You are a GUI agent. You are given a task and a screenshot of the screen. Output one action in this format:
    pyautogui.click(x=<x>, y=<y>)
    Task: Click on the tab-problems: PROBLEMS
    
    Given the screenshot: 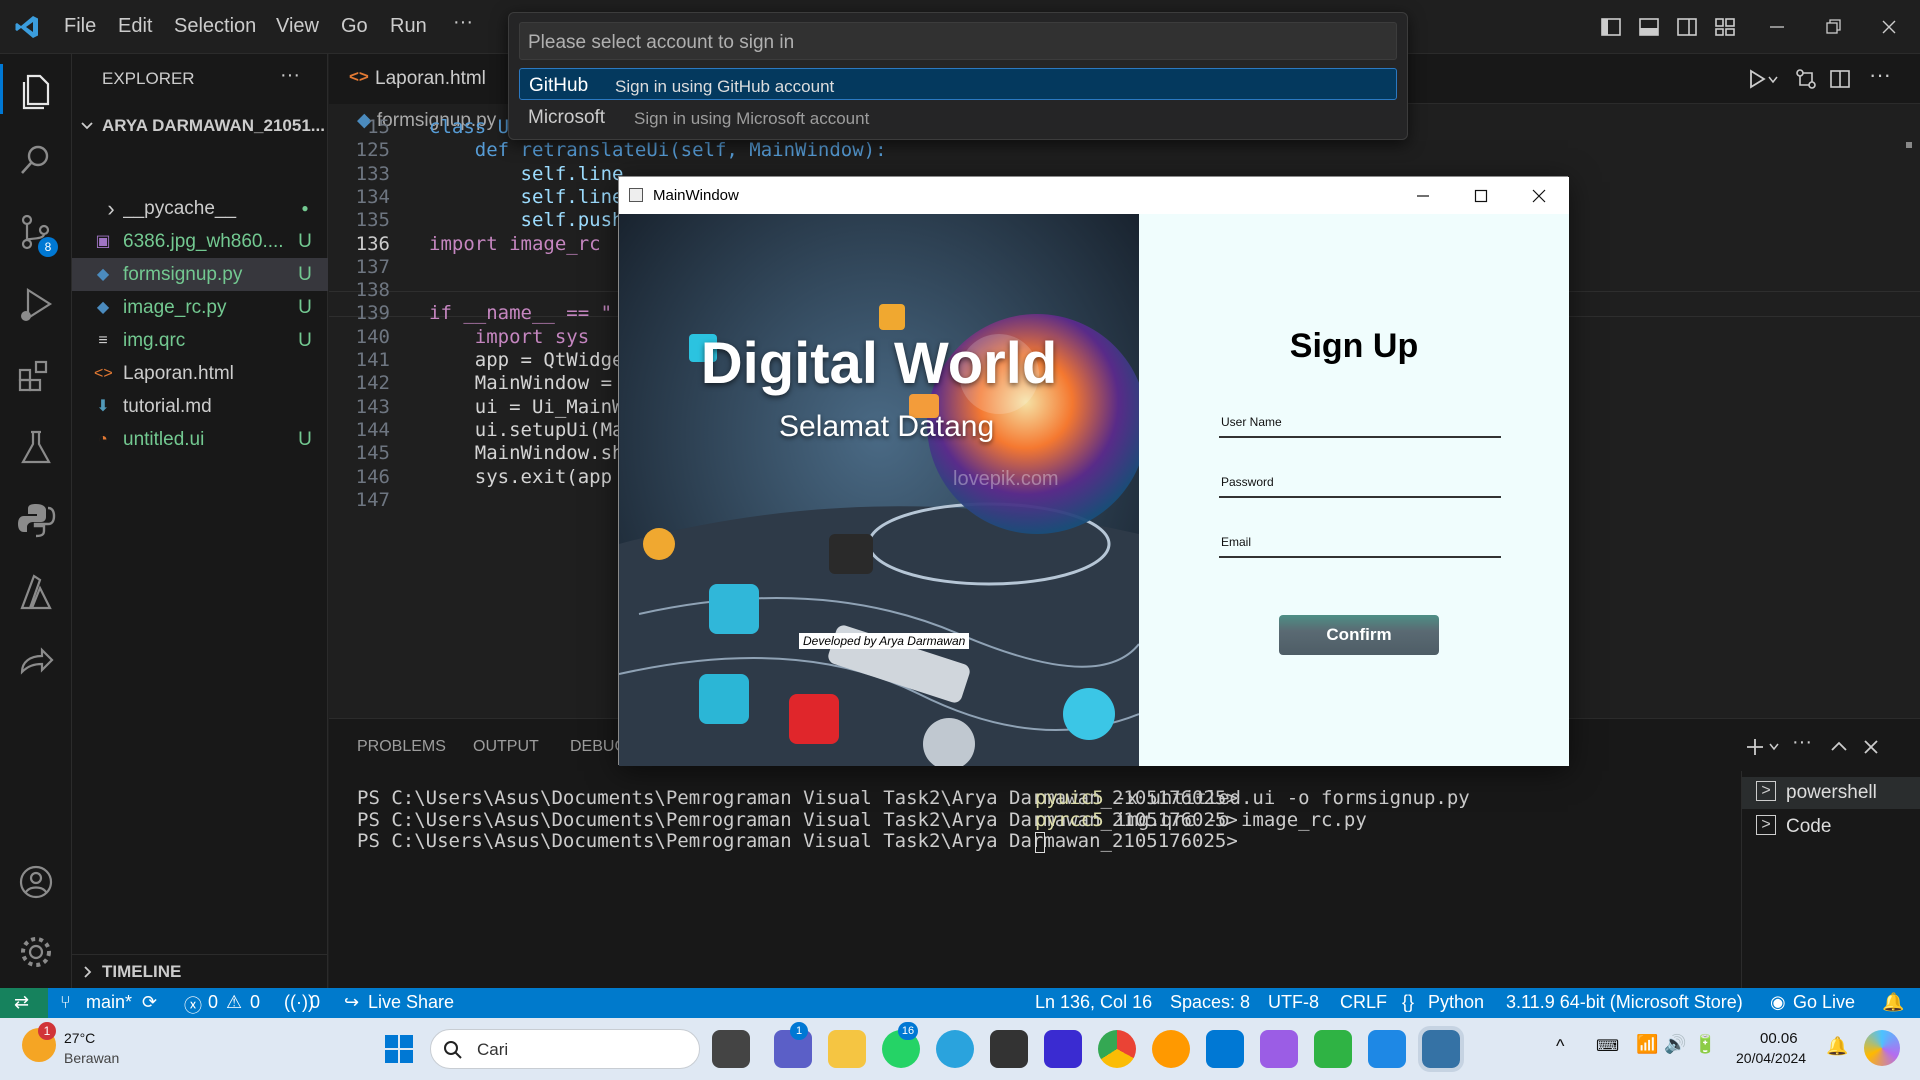 What is the action you would take?
    pyautogui.click(x=401, y=747)
    